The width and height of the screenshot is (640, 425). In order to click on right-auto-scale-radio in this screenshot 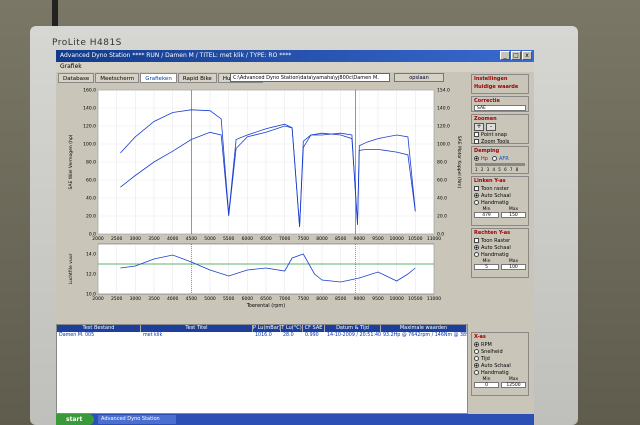, I will do `click(476, 247)`.